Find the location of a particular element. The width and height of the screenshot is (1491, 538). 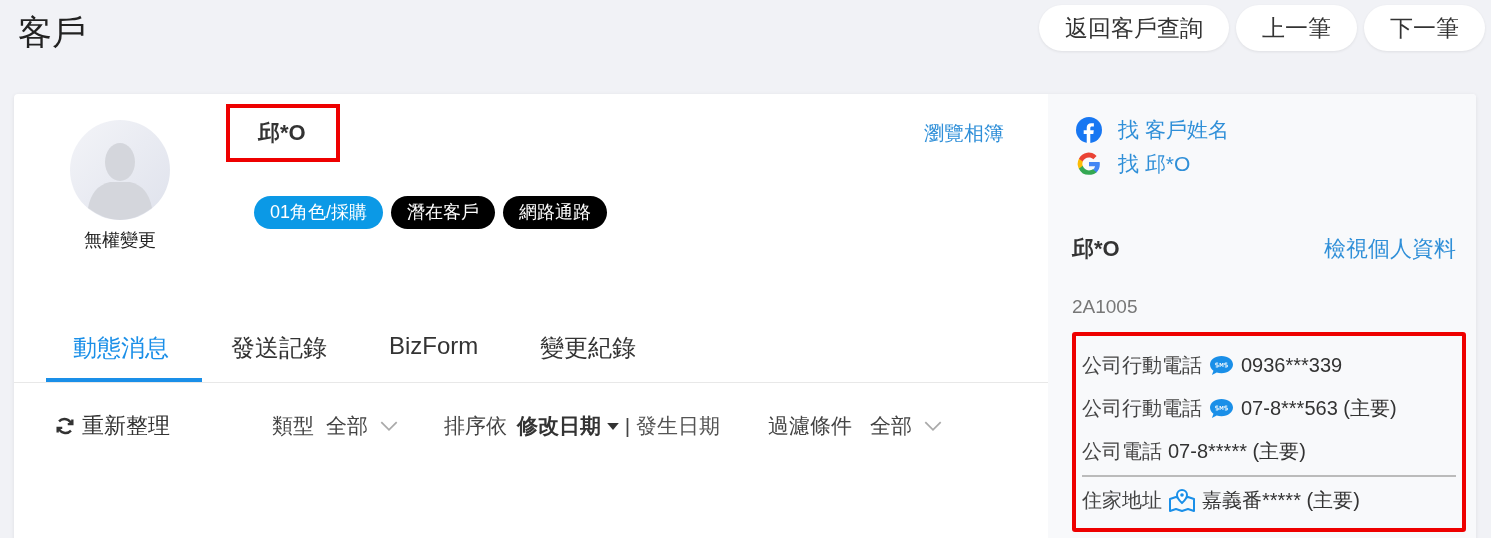

tag: 潛在客戶 is located at coordinates (443, 212).